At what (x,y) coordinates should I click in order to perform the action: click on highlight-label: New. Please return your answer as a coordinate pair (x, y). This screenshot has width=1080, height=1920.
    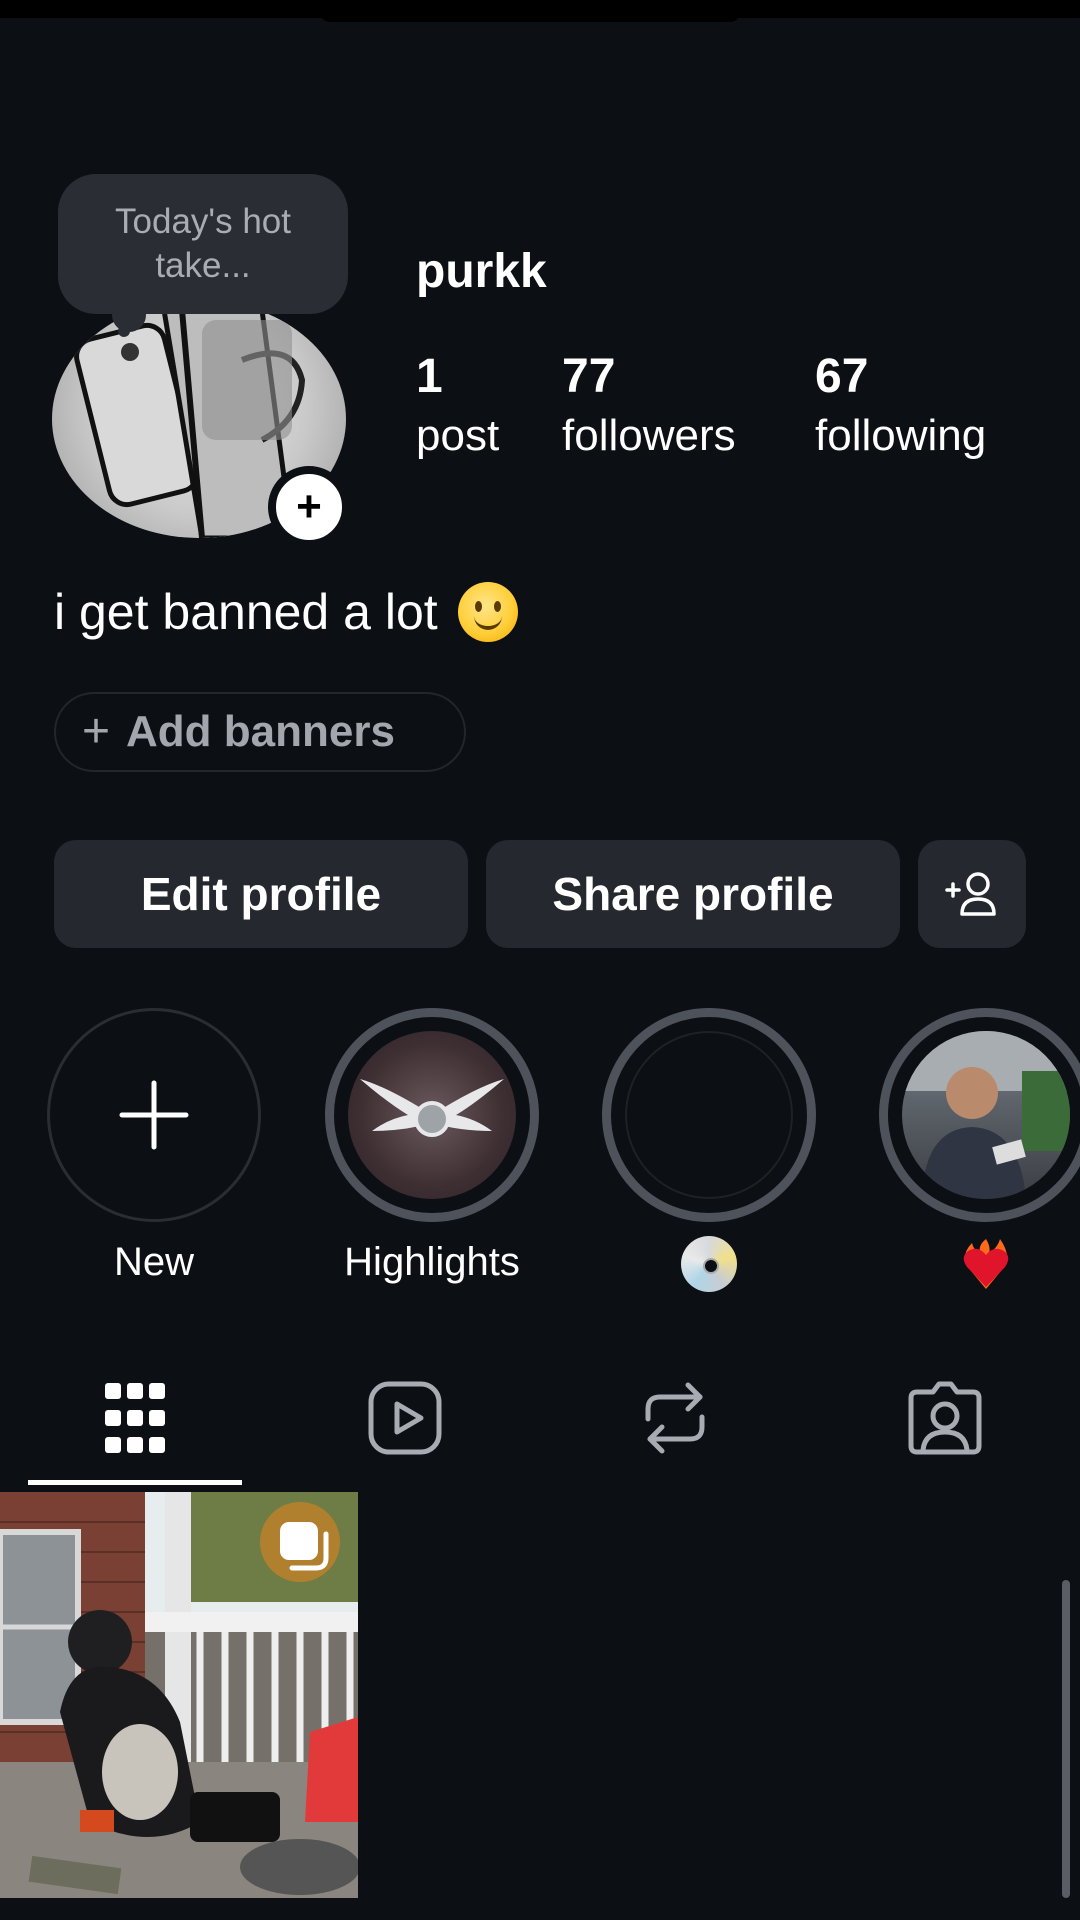
    Looking at the image, I should click on (154, 1262).